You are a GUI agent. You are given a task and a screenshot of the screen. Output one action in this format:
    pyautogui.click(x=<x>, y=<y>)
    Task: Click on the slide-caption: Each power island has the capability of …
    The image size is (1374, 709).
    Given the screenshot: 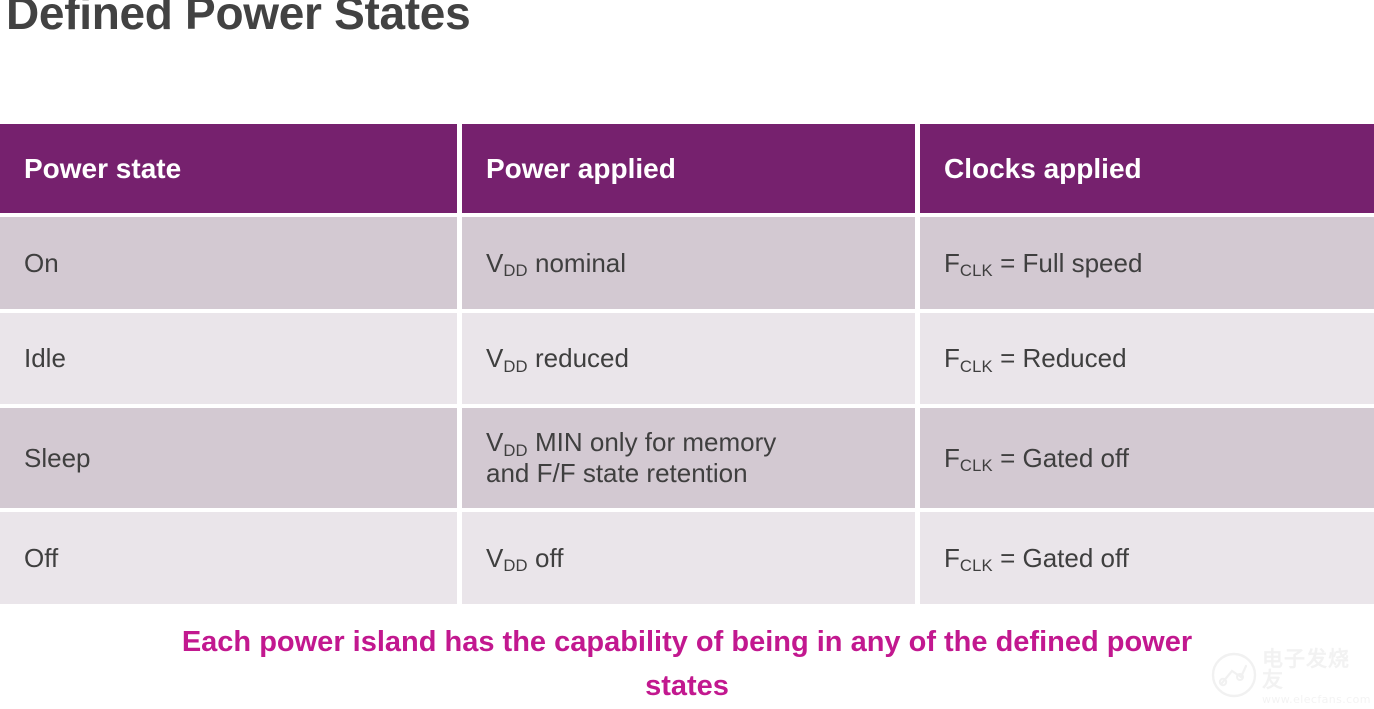 What is the action you would take?
    pyautogui.click(x=687, y=664)
    